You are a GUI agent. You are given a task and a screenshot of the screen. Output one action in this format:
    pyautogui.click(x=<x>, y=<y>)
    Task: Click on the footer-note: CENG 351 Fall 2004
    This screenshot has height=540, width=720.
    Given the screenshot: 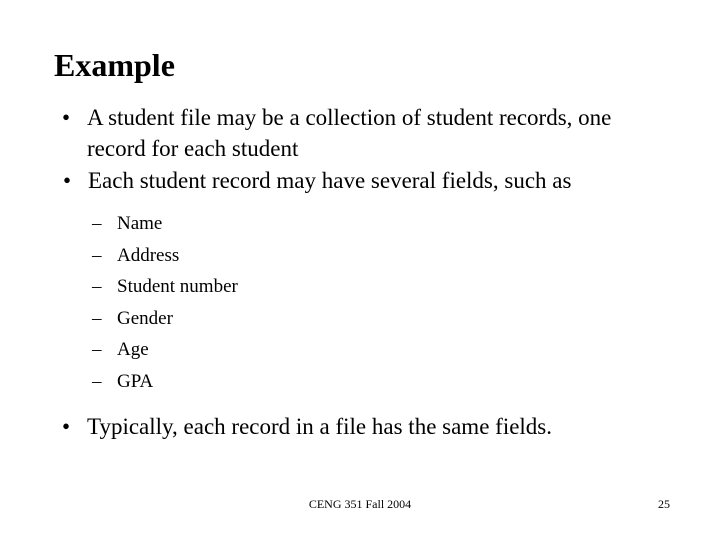 What is the action you would take?
    pyautogui.click(x=360, y=504)
    